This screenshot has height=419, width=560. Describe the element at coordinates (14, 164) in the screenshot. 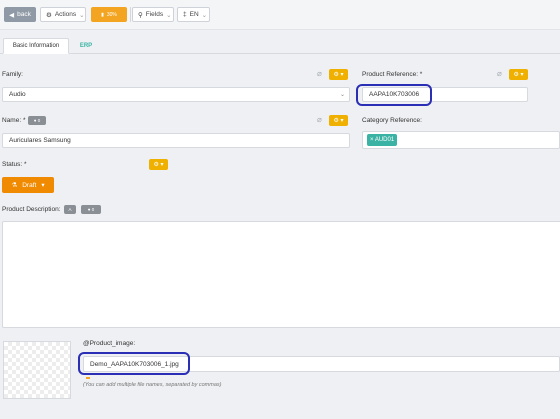

I see `status-label: Status: *` at that location.